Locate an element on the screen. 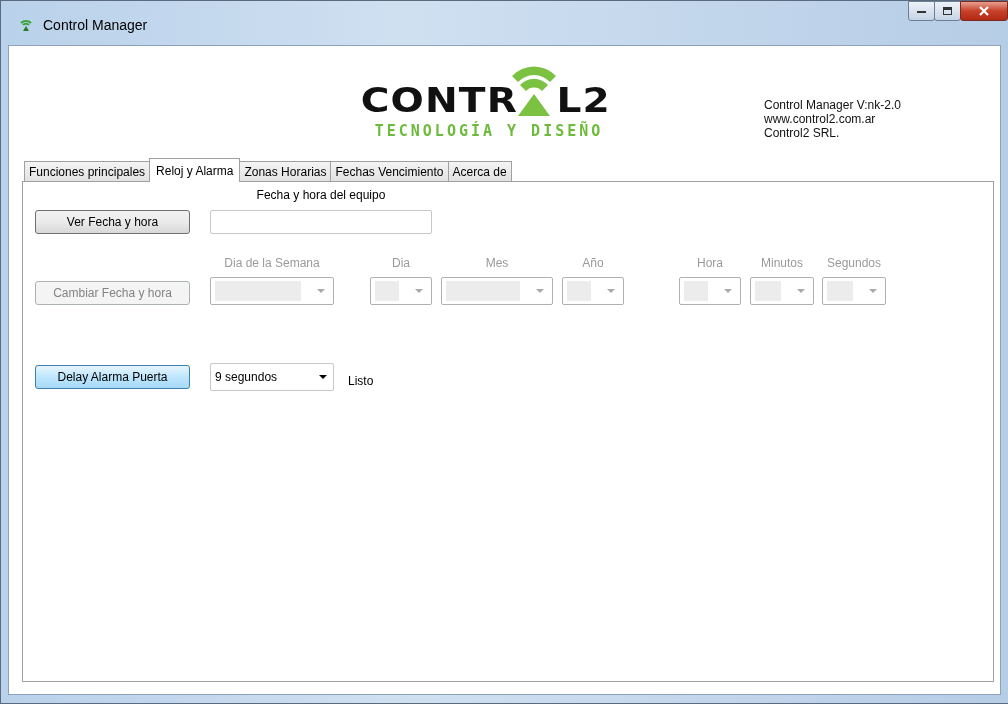 The image size is (1008, 704). view-datetime-button: Ver Fecha y hora is located at coordinates (112, 222).